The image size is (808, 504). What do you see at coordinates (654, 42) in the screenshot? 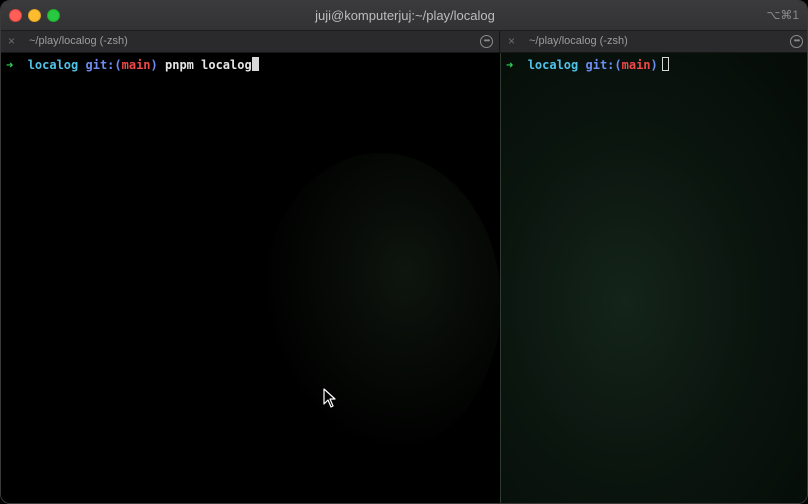
I see `tab-right-pane: × ~/play/localog (-zsh) •••` at bounding box center [654, 42].